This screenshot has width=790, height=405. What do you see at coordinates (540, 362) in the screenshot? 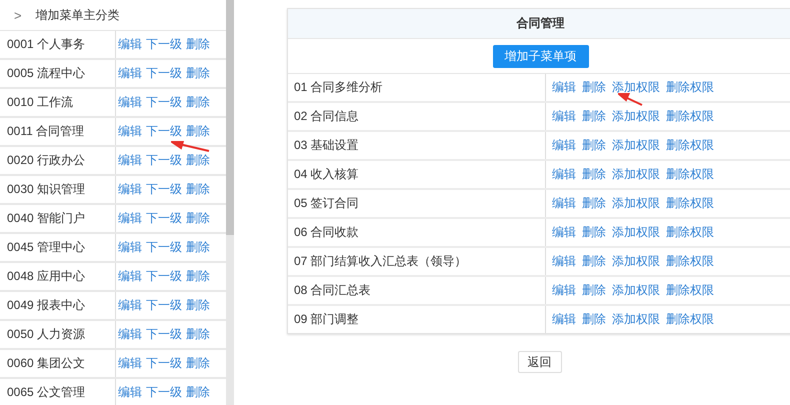
I see `back-button: 返回` at bounding box center [540, 362].